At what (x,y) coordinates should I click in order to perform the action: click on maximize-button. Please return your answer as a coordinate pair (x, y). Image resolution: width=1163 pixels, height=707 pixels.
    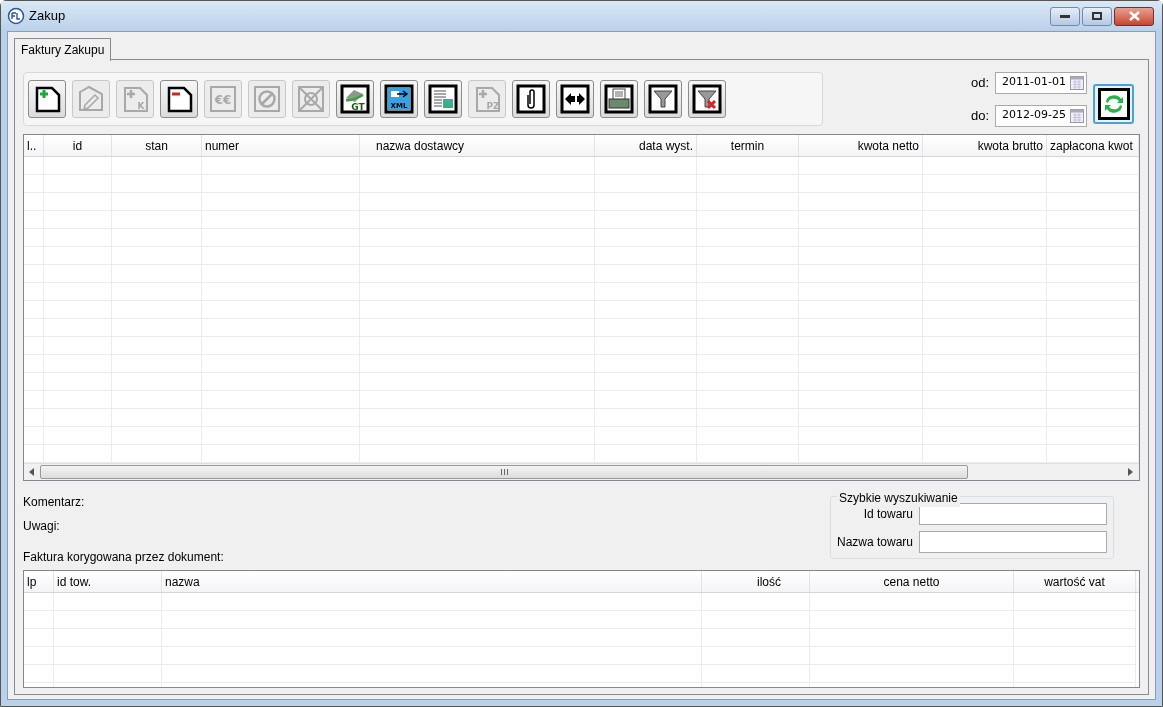
    Looking at the image, I should click on (1097, 16).